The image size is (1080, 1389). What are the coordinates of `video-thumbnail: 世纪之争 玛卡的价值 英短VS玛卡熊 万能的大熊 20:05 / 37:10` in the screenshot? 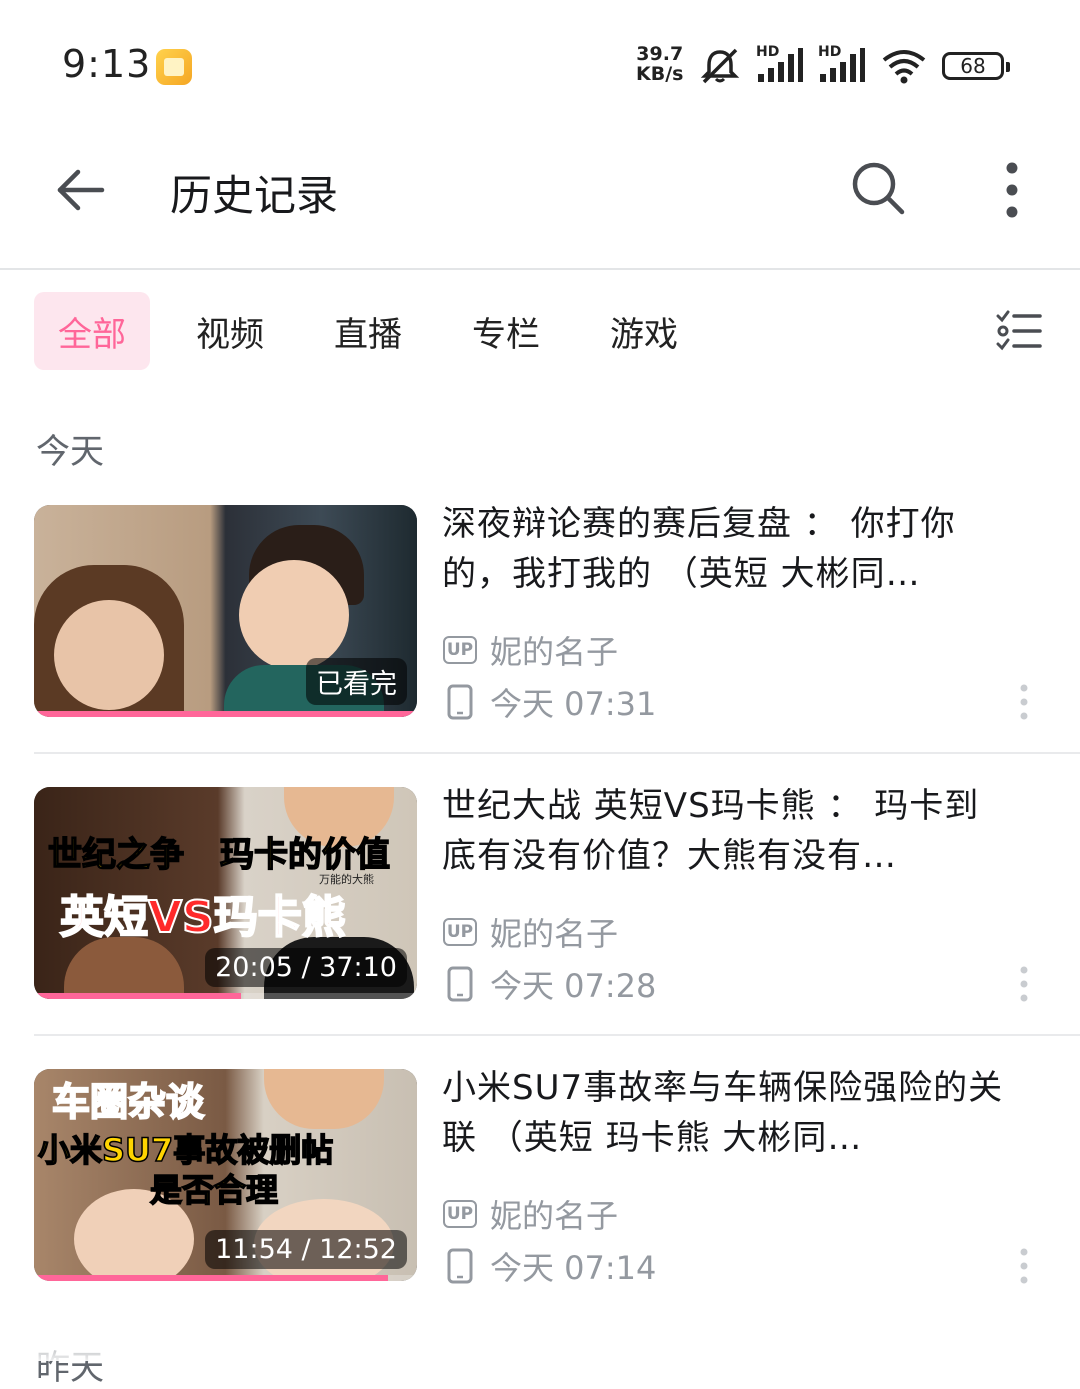 It's located at (225, 893).